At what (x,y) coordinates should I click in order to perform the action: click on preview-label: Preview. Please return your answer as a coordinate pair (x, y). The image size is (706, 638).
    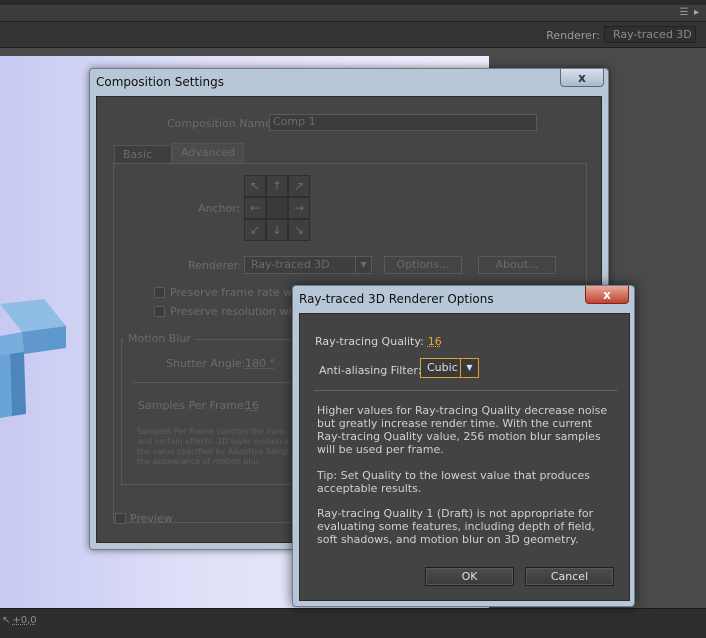
    Looking at the image, I should click on (151, 518).